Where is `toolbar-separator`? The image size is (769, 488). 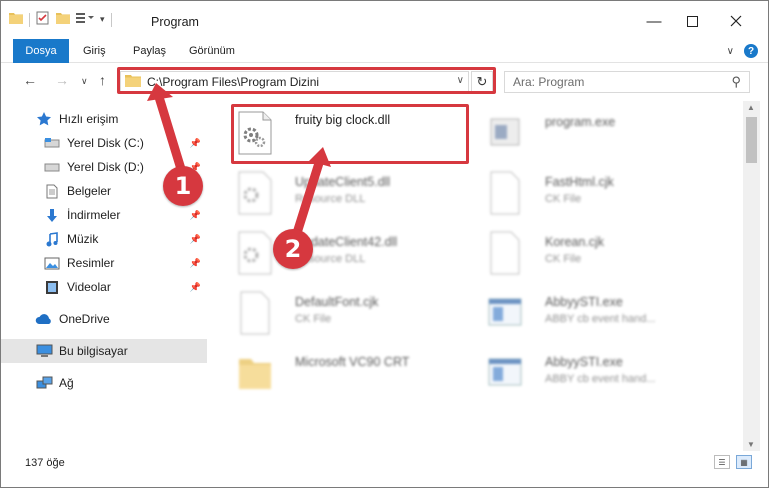 toolbar-separator is located at coordinates (111, 19).